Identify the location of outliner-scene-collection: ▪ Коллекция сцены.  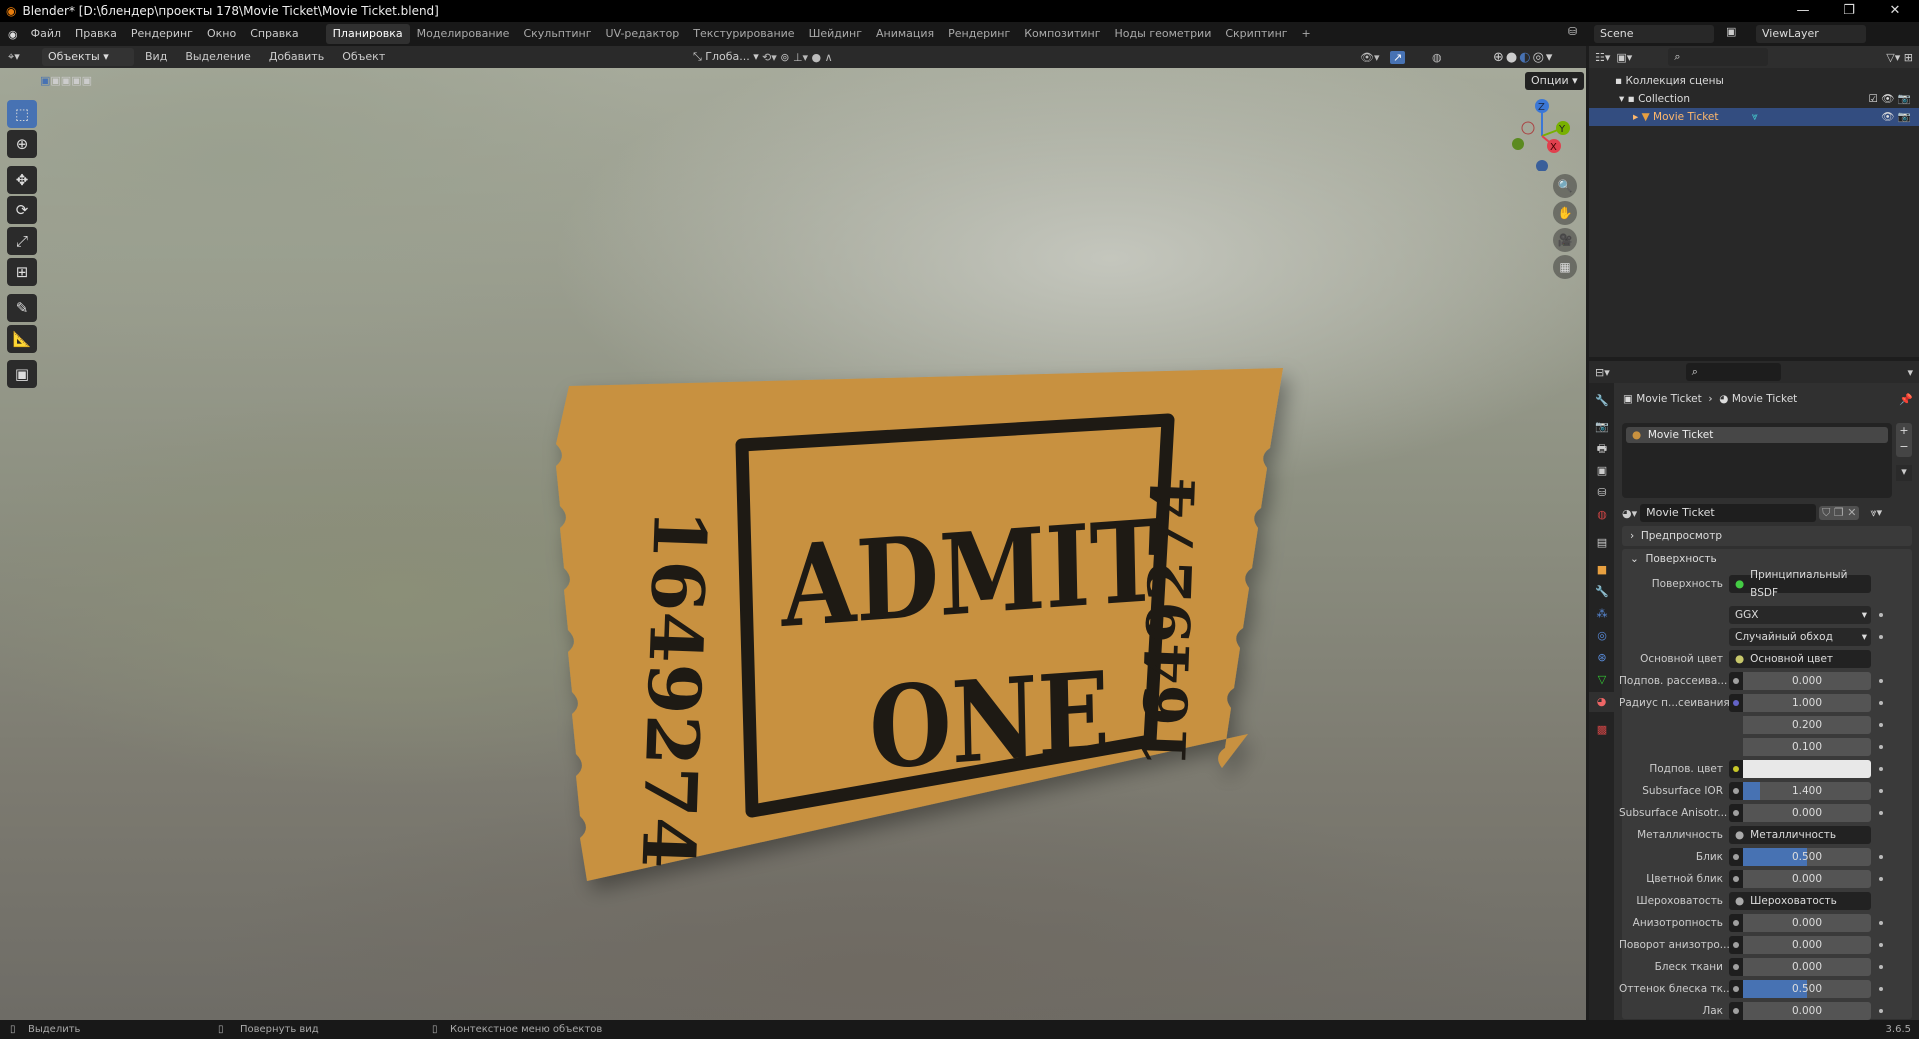
(1754, 81).